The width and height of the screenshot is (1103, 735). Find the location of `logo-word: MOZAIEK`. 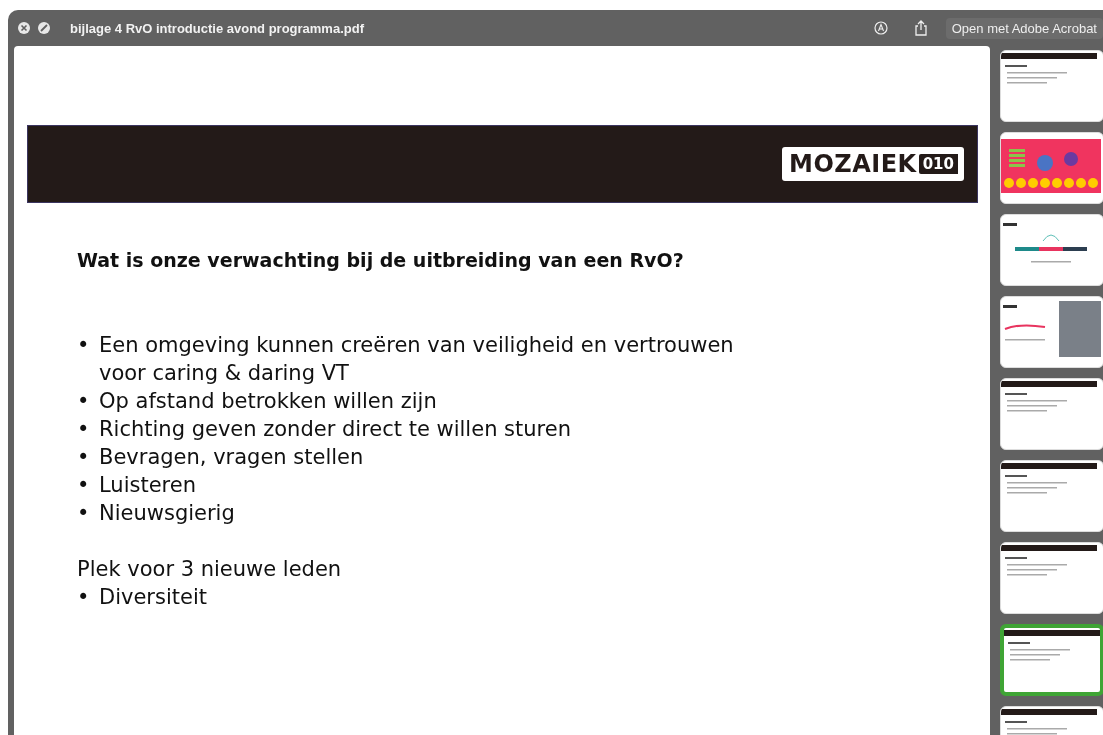

logo-word: MOZAIEK is located at coordinates (853, 164).